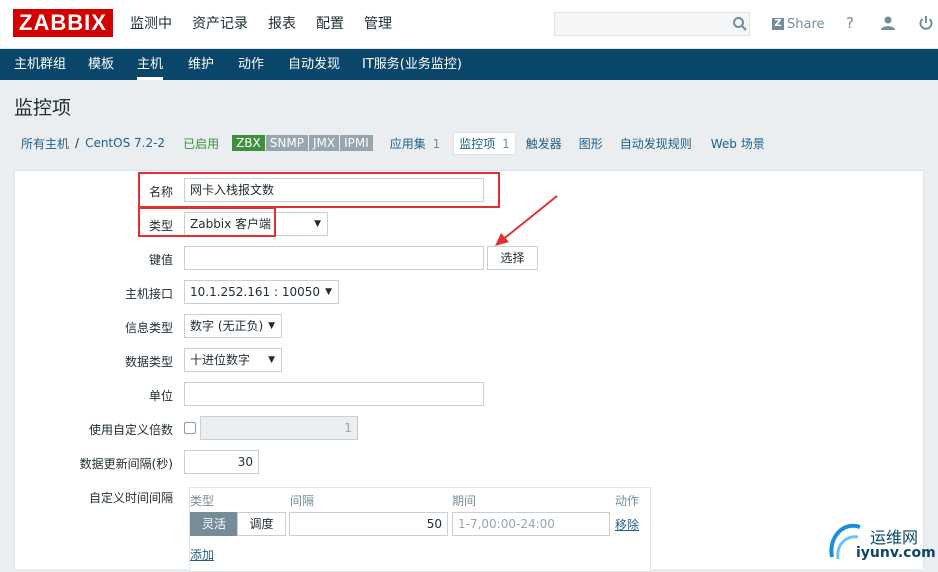 The image size is (938, 572). Describe the element at coordinates (738, 143) in the screenshot. I see `tab-web-scenarios: Web 场景` at that location.